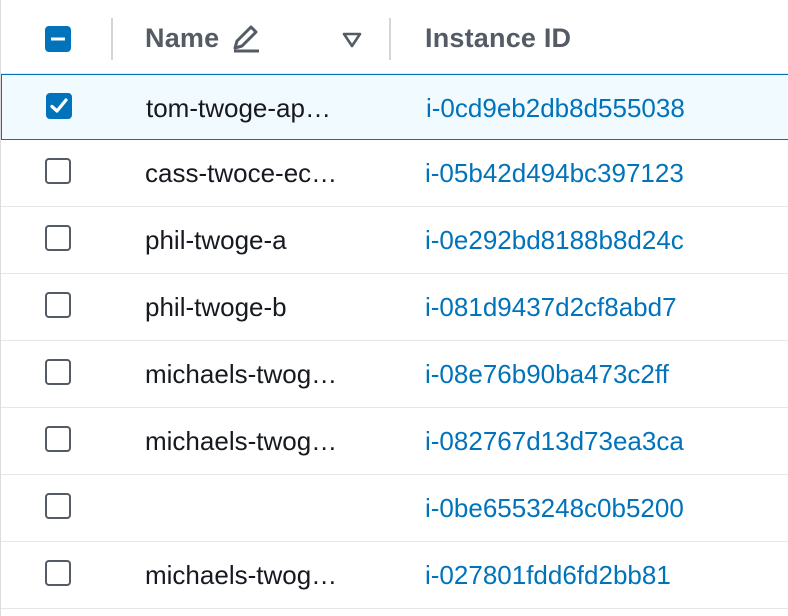 The height and width of the screenshot is (616, 788). Describe the element at coordinates (554, 240) in the screenshot. I see `instance-id-link: i-0e292bd8188b8d24c` at that location.